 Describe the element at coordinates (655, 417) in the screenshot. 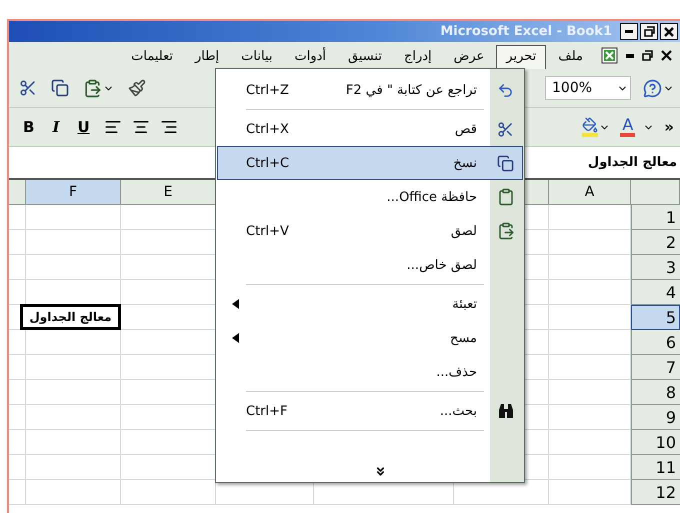

I see `row-header: 9` at that location.